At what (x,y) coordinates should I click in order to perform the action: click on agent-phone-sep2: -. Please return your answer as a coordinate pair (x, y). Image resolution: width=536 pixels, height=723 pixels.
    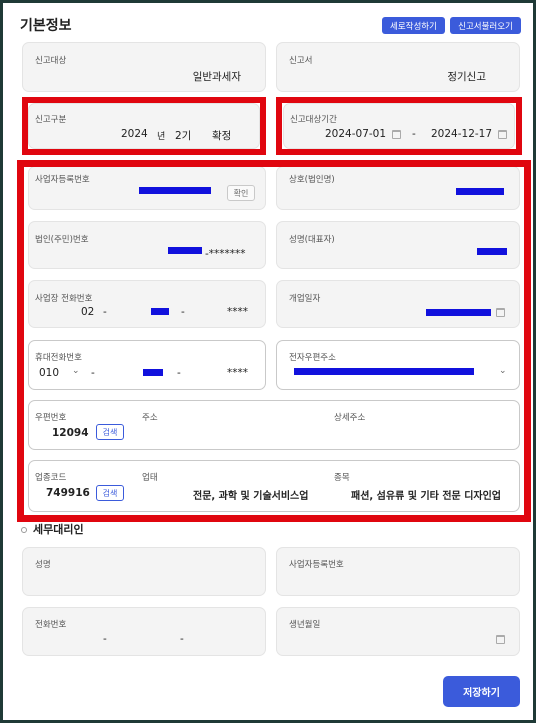
    Looking at the image, I should click on (182, 639).